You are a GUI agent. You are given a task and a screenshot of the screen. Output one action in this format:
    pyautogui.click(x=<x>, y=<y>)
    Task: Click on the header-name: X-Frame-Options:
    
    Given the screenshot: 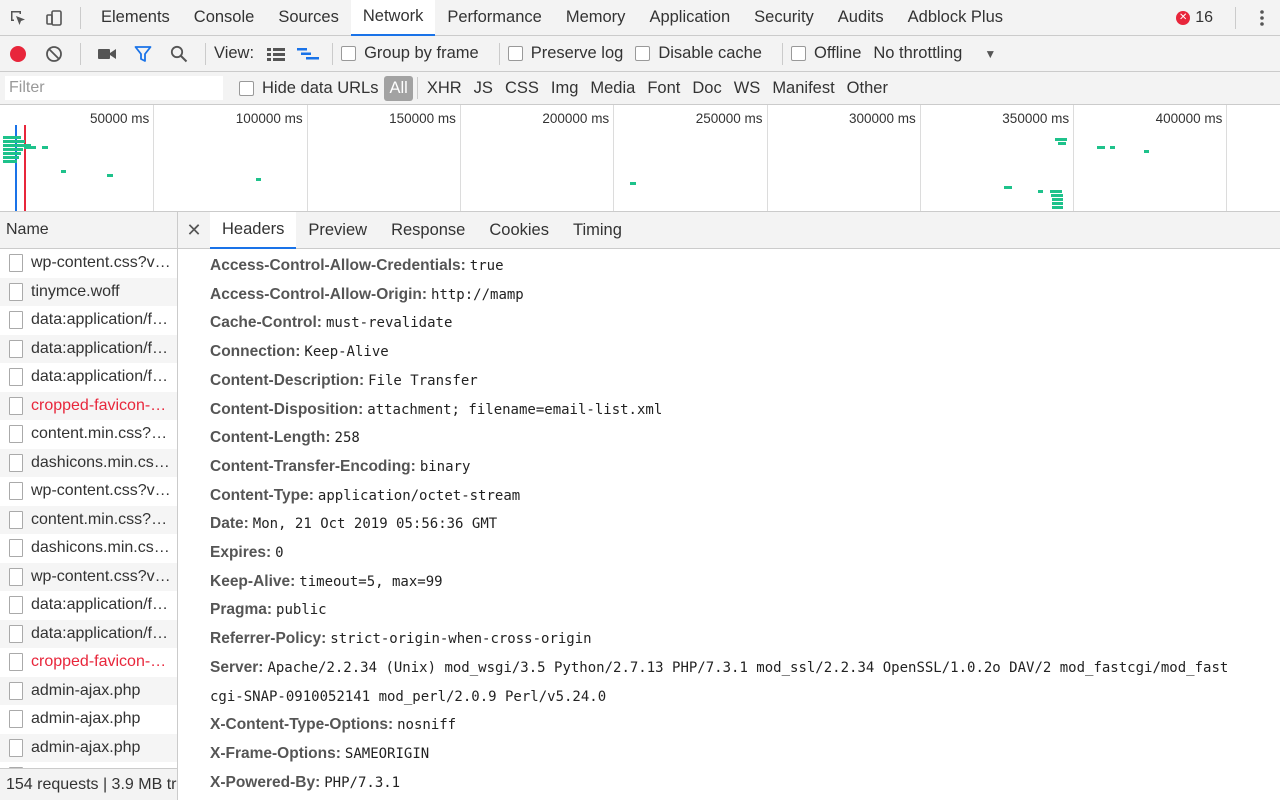 What is the action you would take?
    pyautogui.click(x=275, y=753)
    